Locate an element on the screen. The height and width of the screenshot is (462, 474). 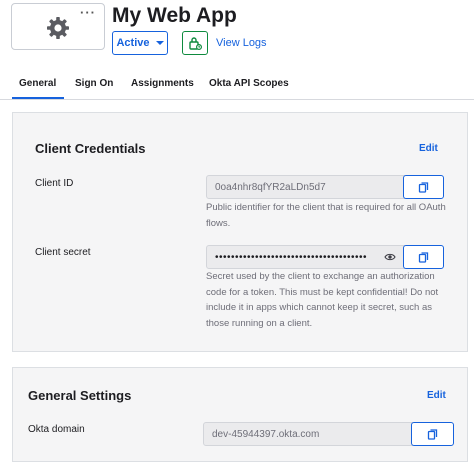
lock-log-icon is located at coordinates (195, 43).